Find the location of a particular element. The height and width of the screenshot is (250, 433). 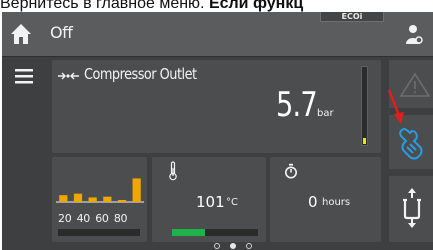

temperature-value: 101 is located at coordinates (210, 202).